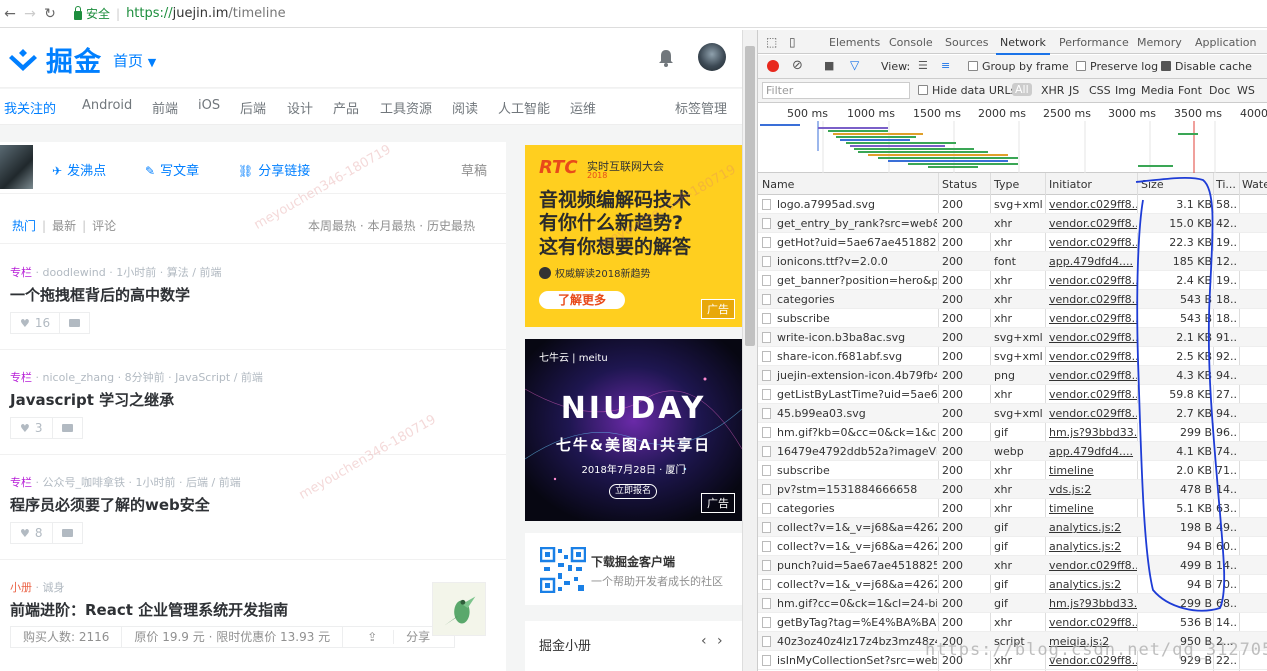 This screenshot has height=671, width=1267. I want to click on share-link-button: ⛓ 分享链接, so click(274, 169).